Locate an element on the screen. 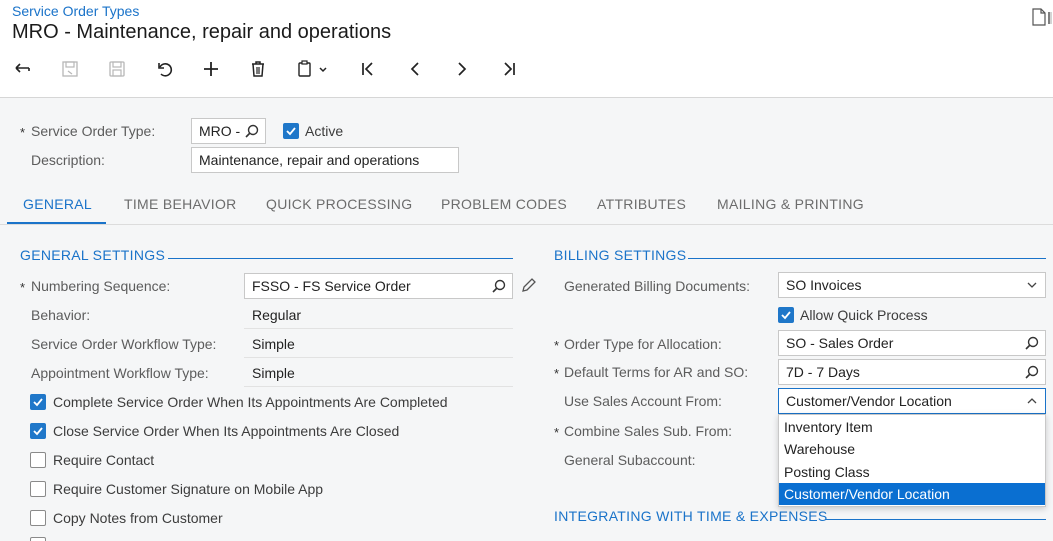 The height and width of the screenshot is (541, 1053). back-button is located at coordinates (23, 69).